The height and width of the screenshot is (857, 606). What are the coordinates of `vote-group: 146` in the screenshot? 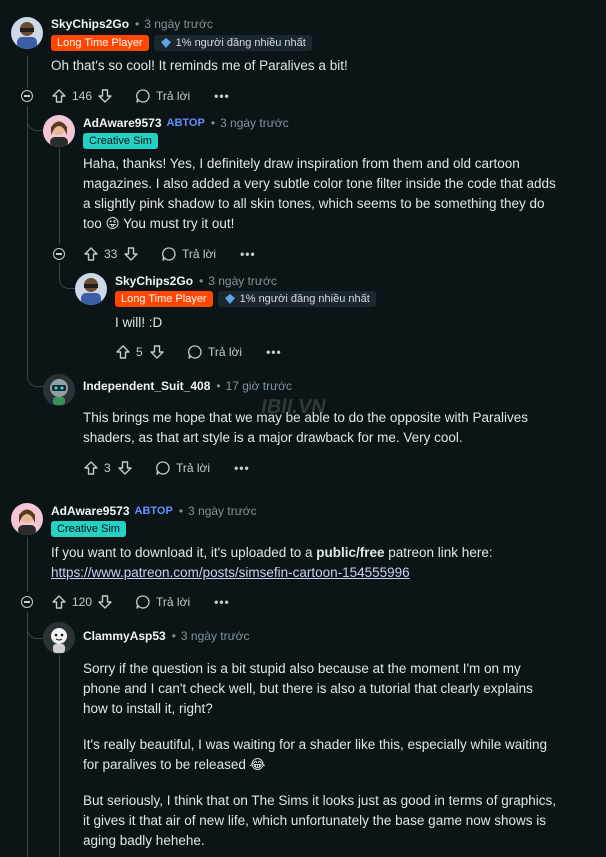 It's located at (82, 96).